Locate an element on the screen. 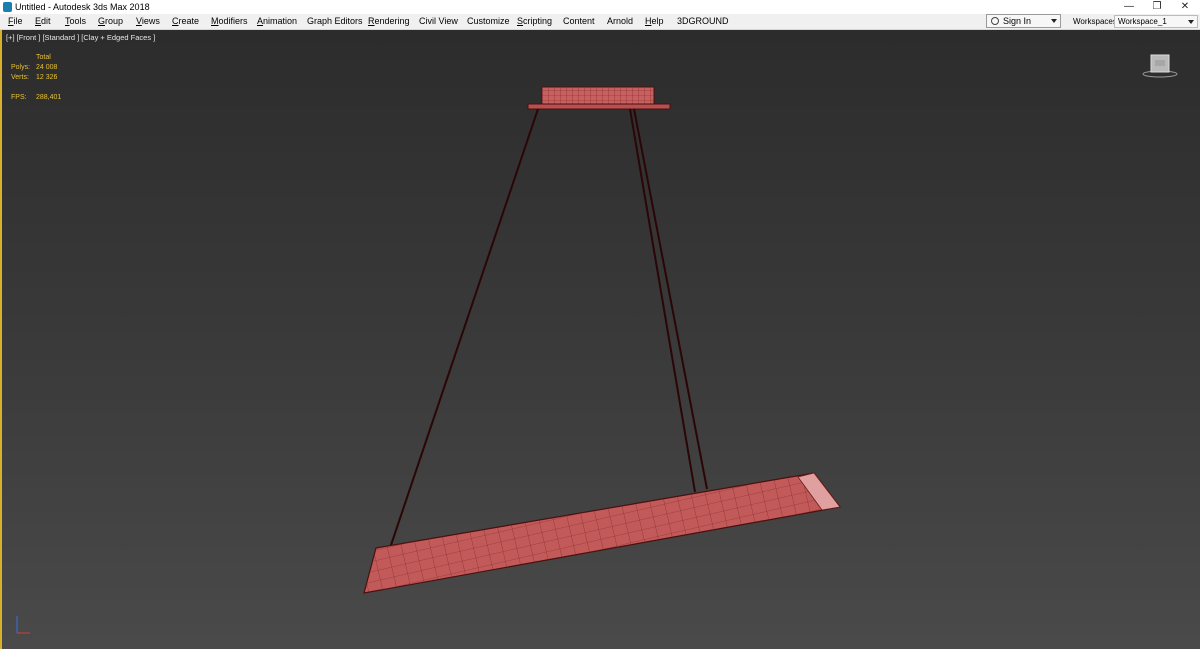 The width and height of the screenshot is (1200, 649). app-icon is located at coordinates (7, 7).